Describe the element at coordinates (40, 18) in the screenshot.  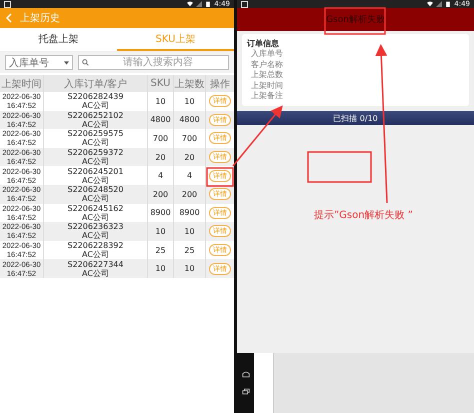
I see `page-title: 上架历史` at that location.